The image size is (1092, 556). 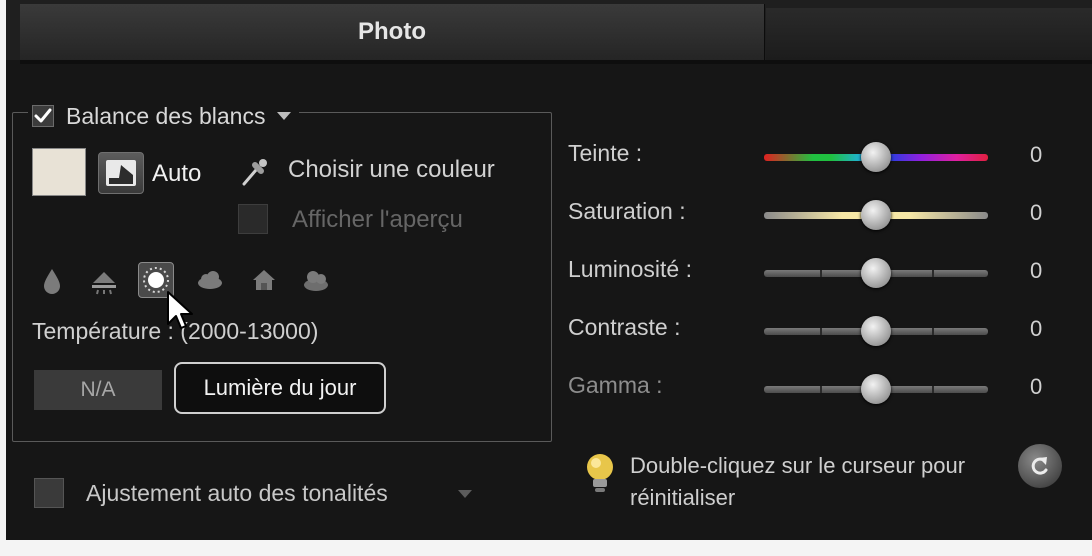 I want to click on slider-thumb-gamma, so click(x=876, y=389).